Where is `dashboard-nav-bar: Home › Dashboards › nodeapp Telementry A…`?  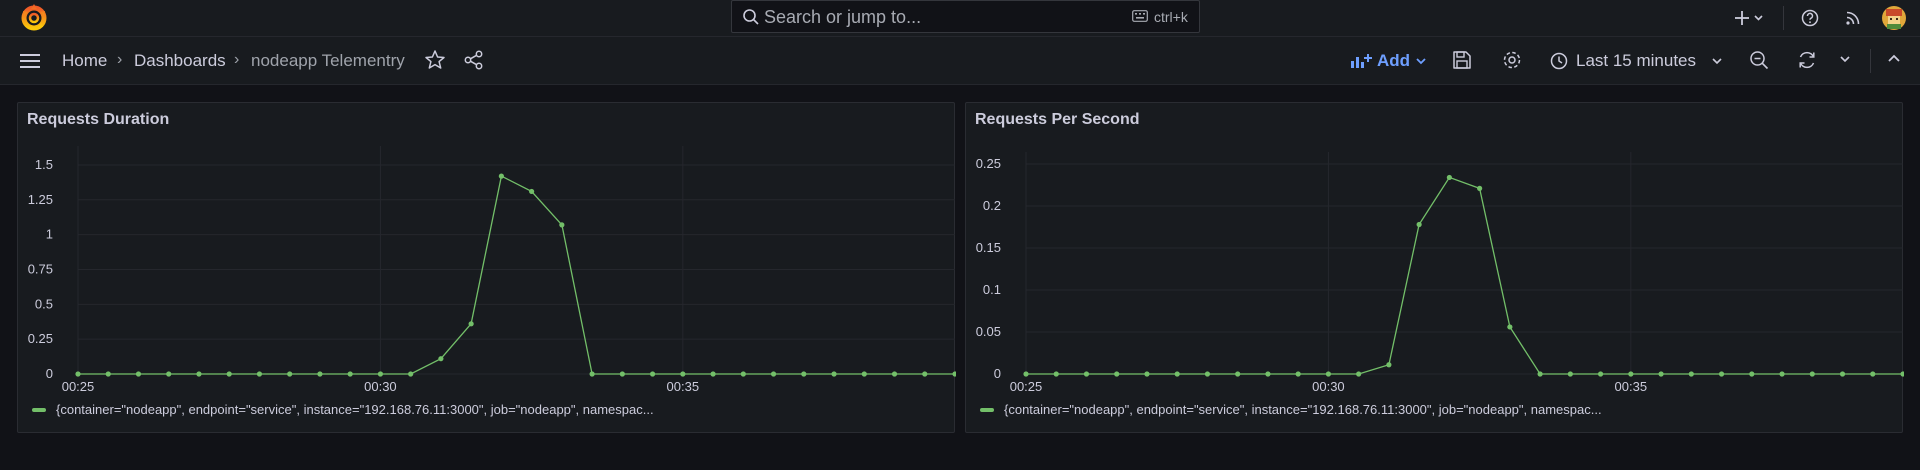 dashboard-nav-bar: Home › Dashboards › nodeapp Telementry A… is located at coordinates (960, 61).